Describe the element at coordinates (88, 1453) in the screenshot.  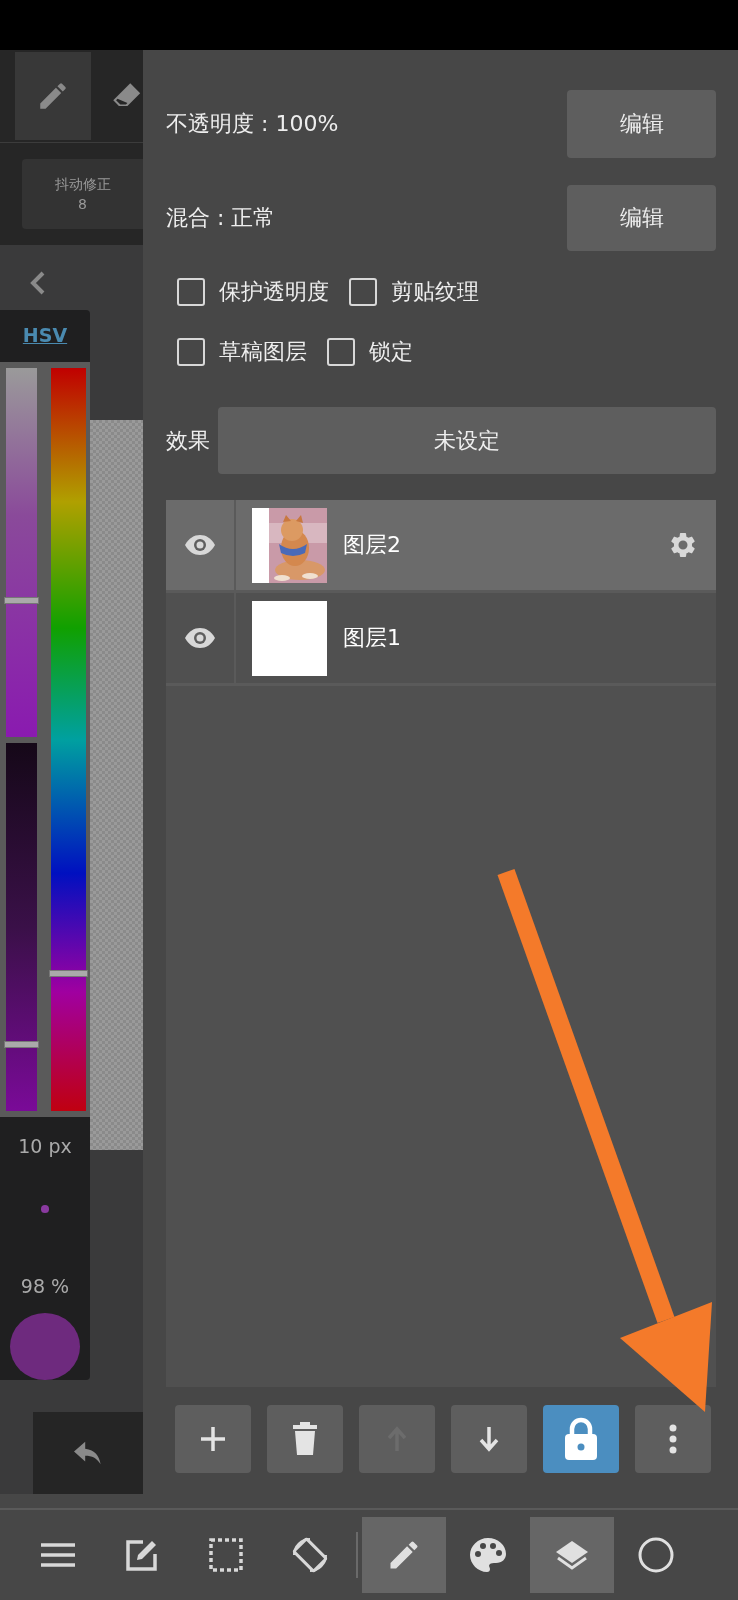
I see `undo-button` at that location.